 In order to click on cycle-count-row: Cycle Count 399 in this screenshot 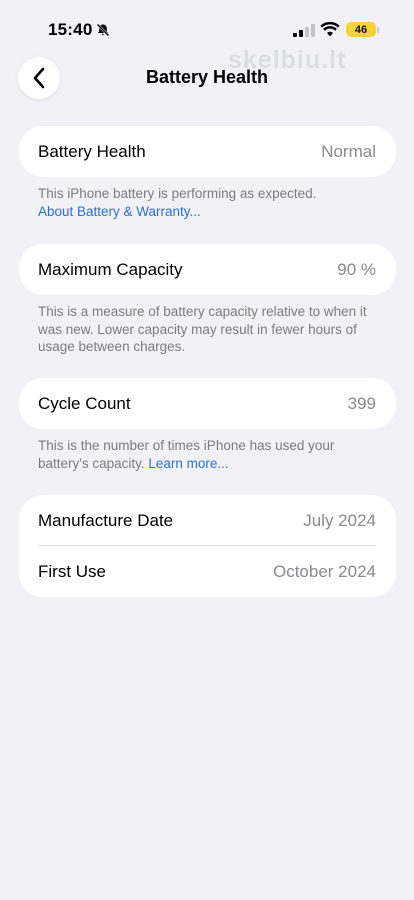, I will do `click(207, 403)`.